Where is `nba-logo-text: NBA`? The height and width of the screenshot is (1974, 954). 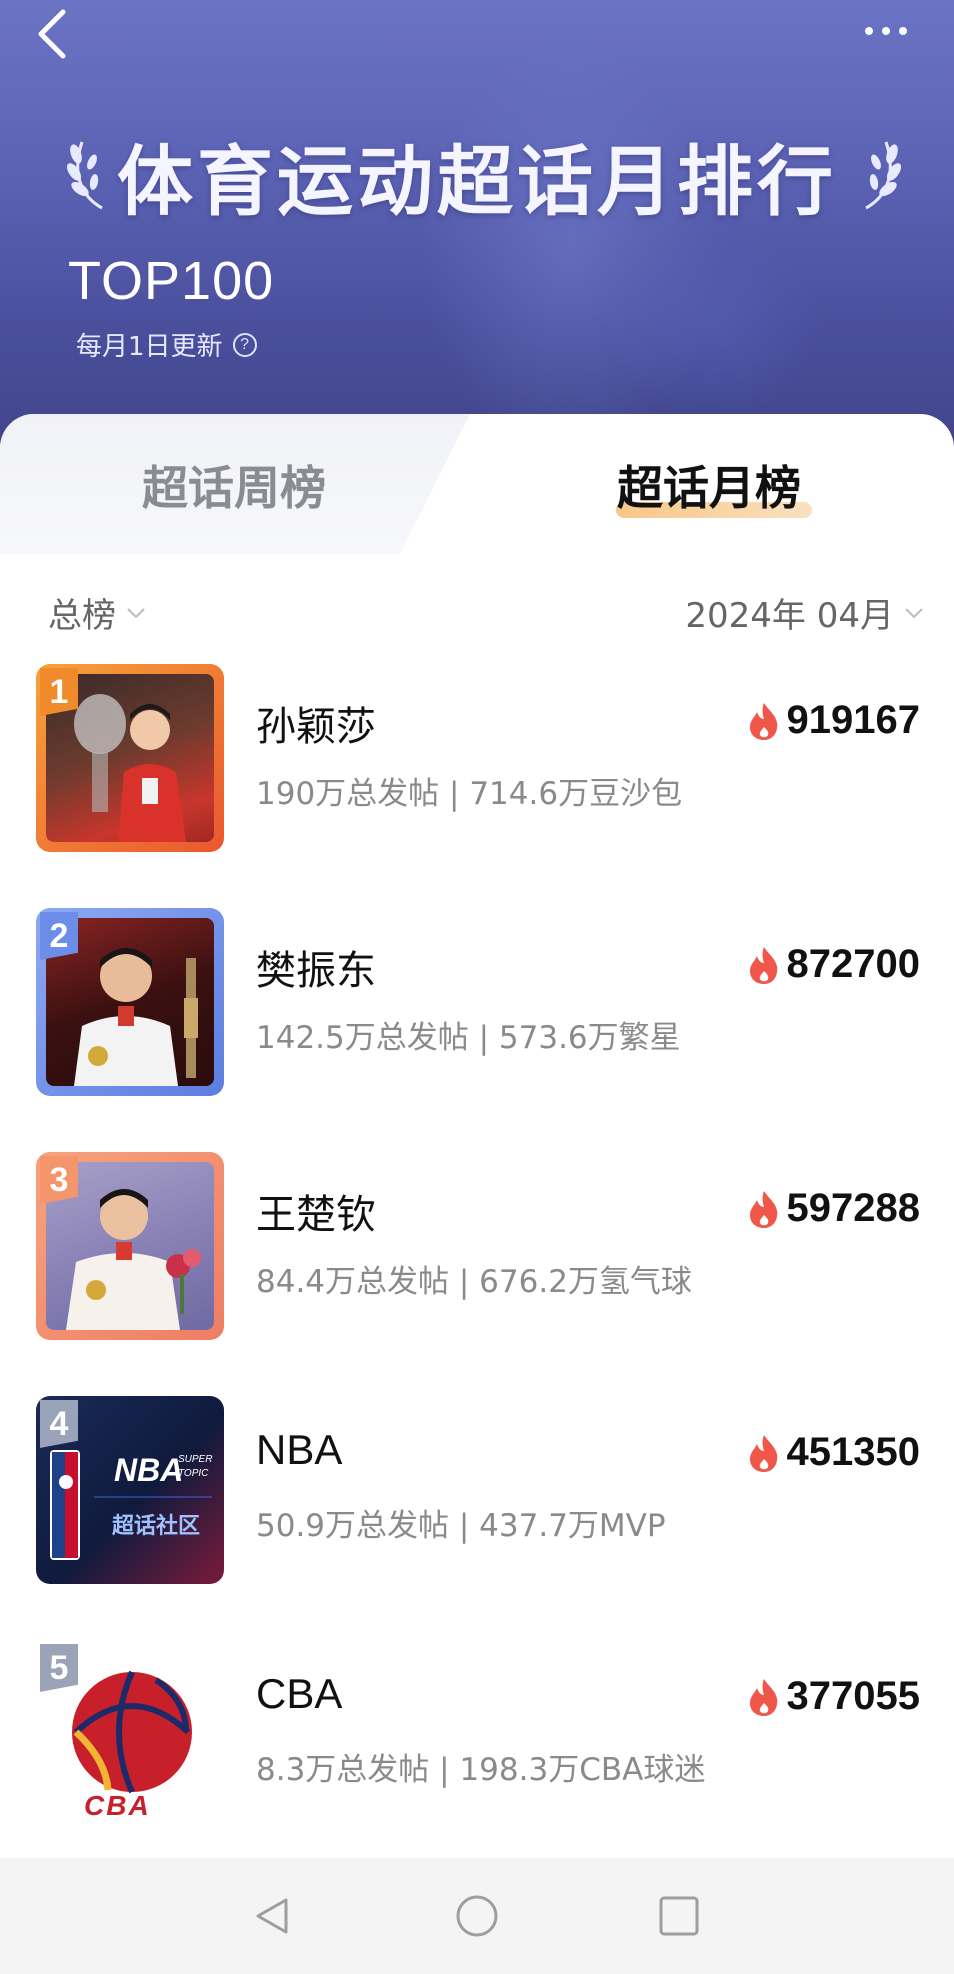 nba-logo-text: NBA is located at coordinates (149, 1470).